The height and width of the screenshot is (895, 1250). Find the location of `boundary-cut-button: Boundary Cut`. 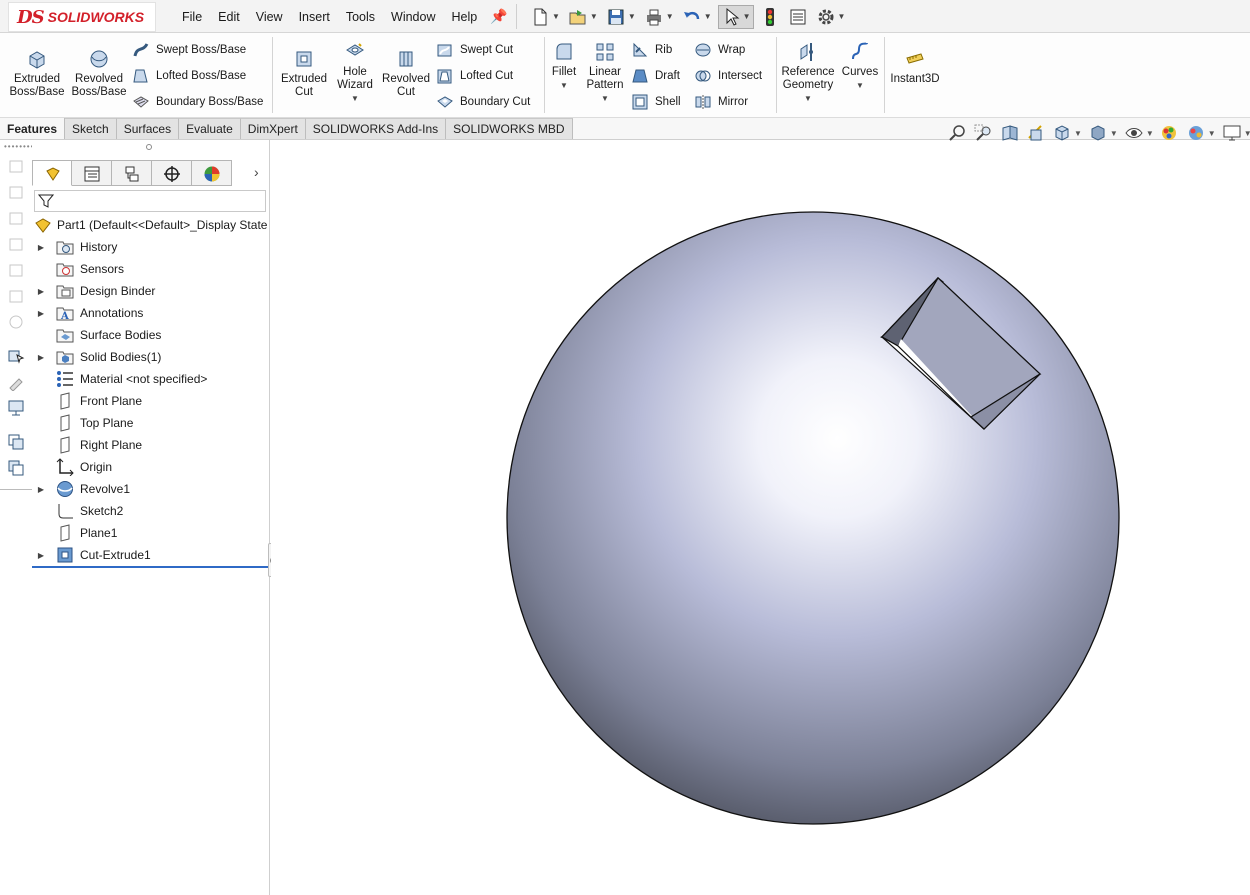

boundary-cut-button: Boundary Cut is located at coordinates (483, 102).